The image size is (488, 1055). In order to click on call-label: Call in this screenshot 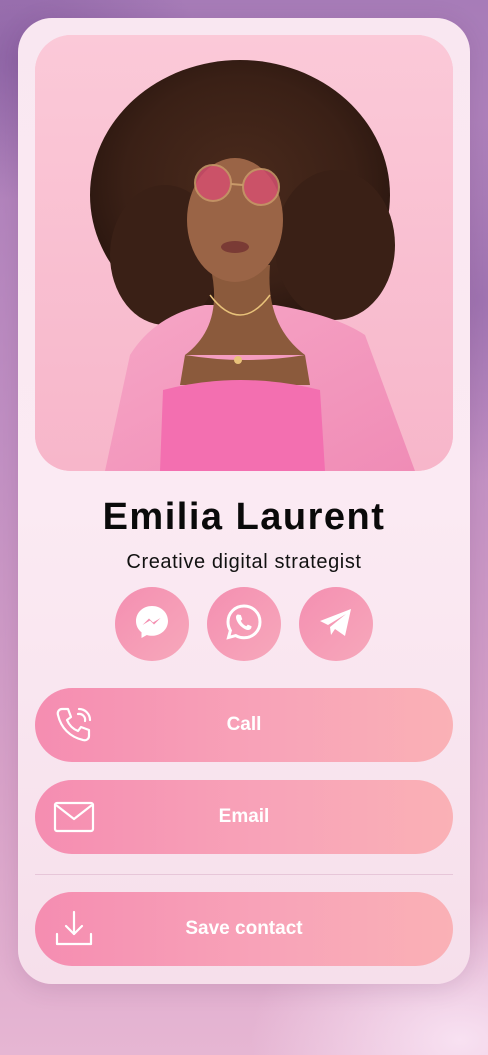, I will do `click(244, 724)`.